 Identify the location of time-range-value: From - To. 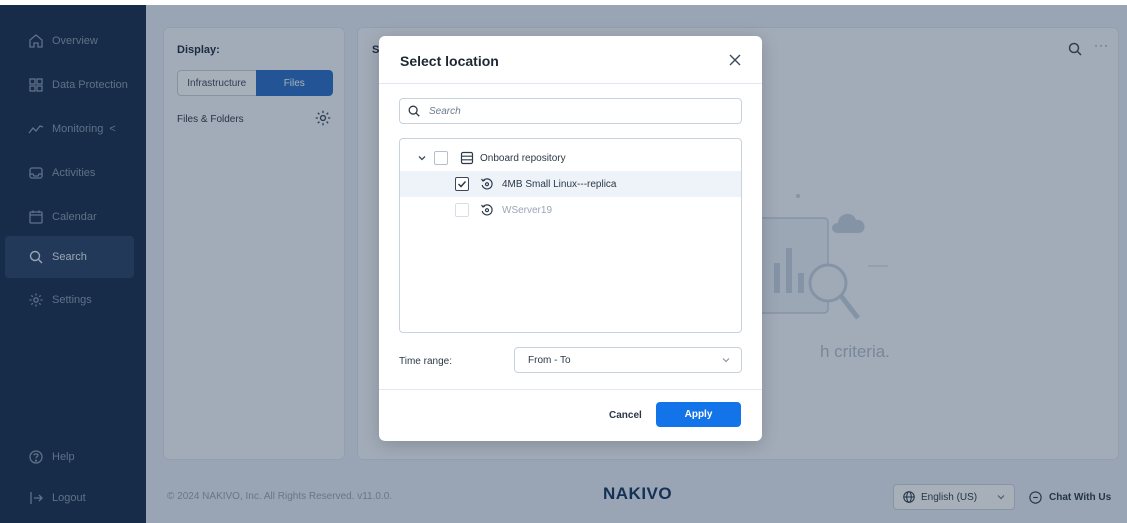
(549, 360).